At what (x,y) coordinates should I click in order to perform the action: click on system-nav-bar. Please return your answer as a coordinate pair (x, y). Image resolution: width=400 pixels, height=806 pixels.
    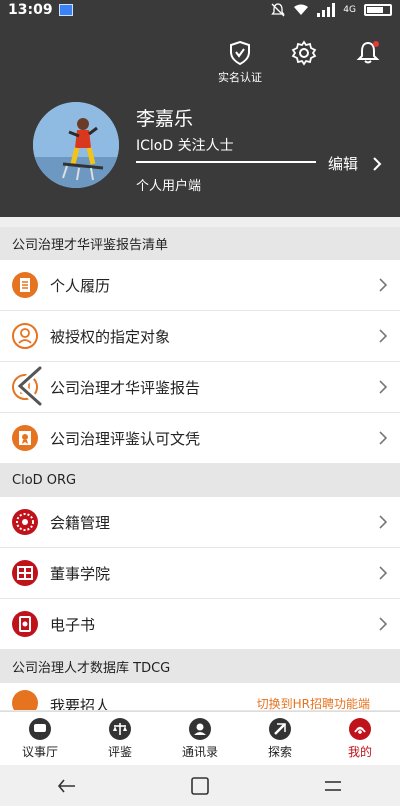
    Looking at the image, I should click on (200, 785).